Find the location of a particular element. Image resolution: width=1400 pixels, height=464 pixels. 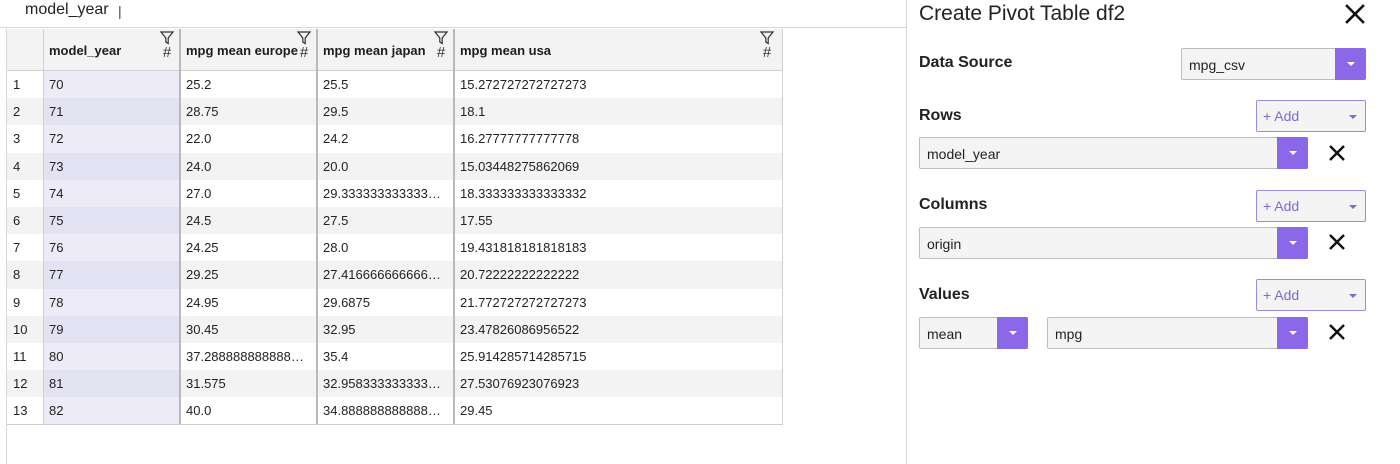

table-row: 4 73 24.0 20.0 15.03448275862069 is located at coordinates (395, 166).